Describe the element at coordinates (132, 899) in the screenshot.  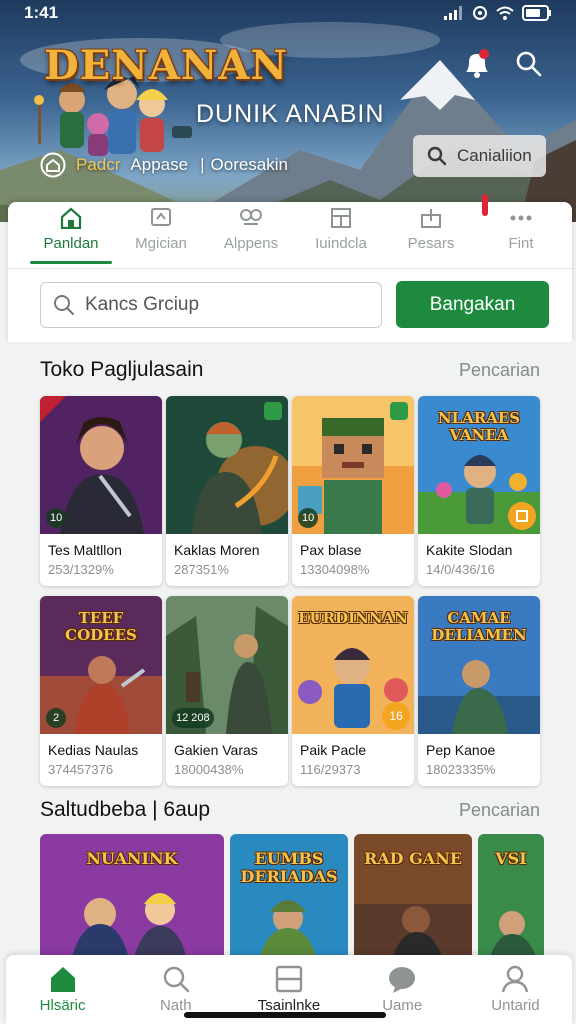
I see `strip-card: NUANINK` at that location.